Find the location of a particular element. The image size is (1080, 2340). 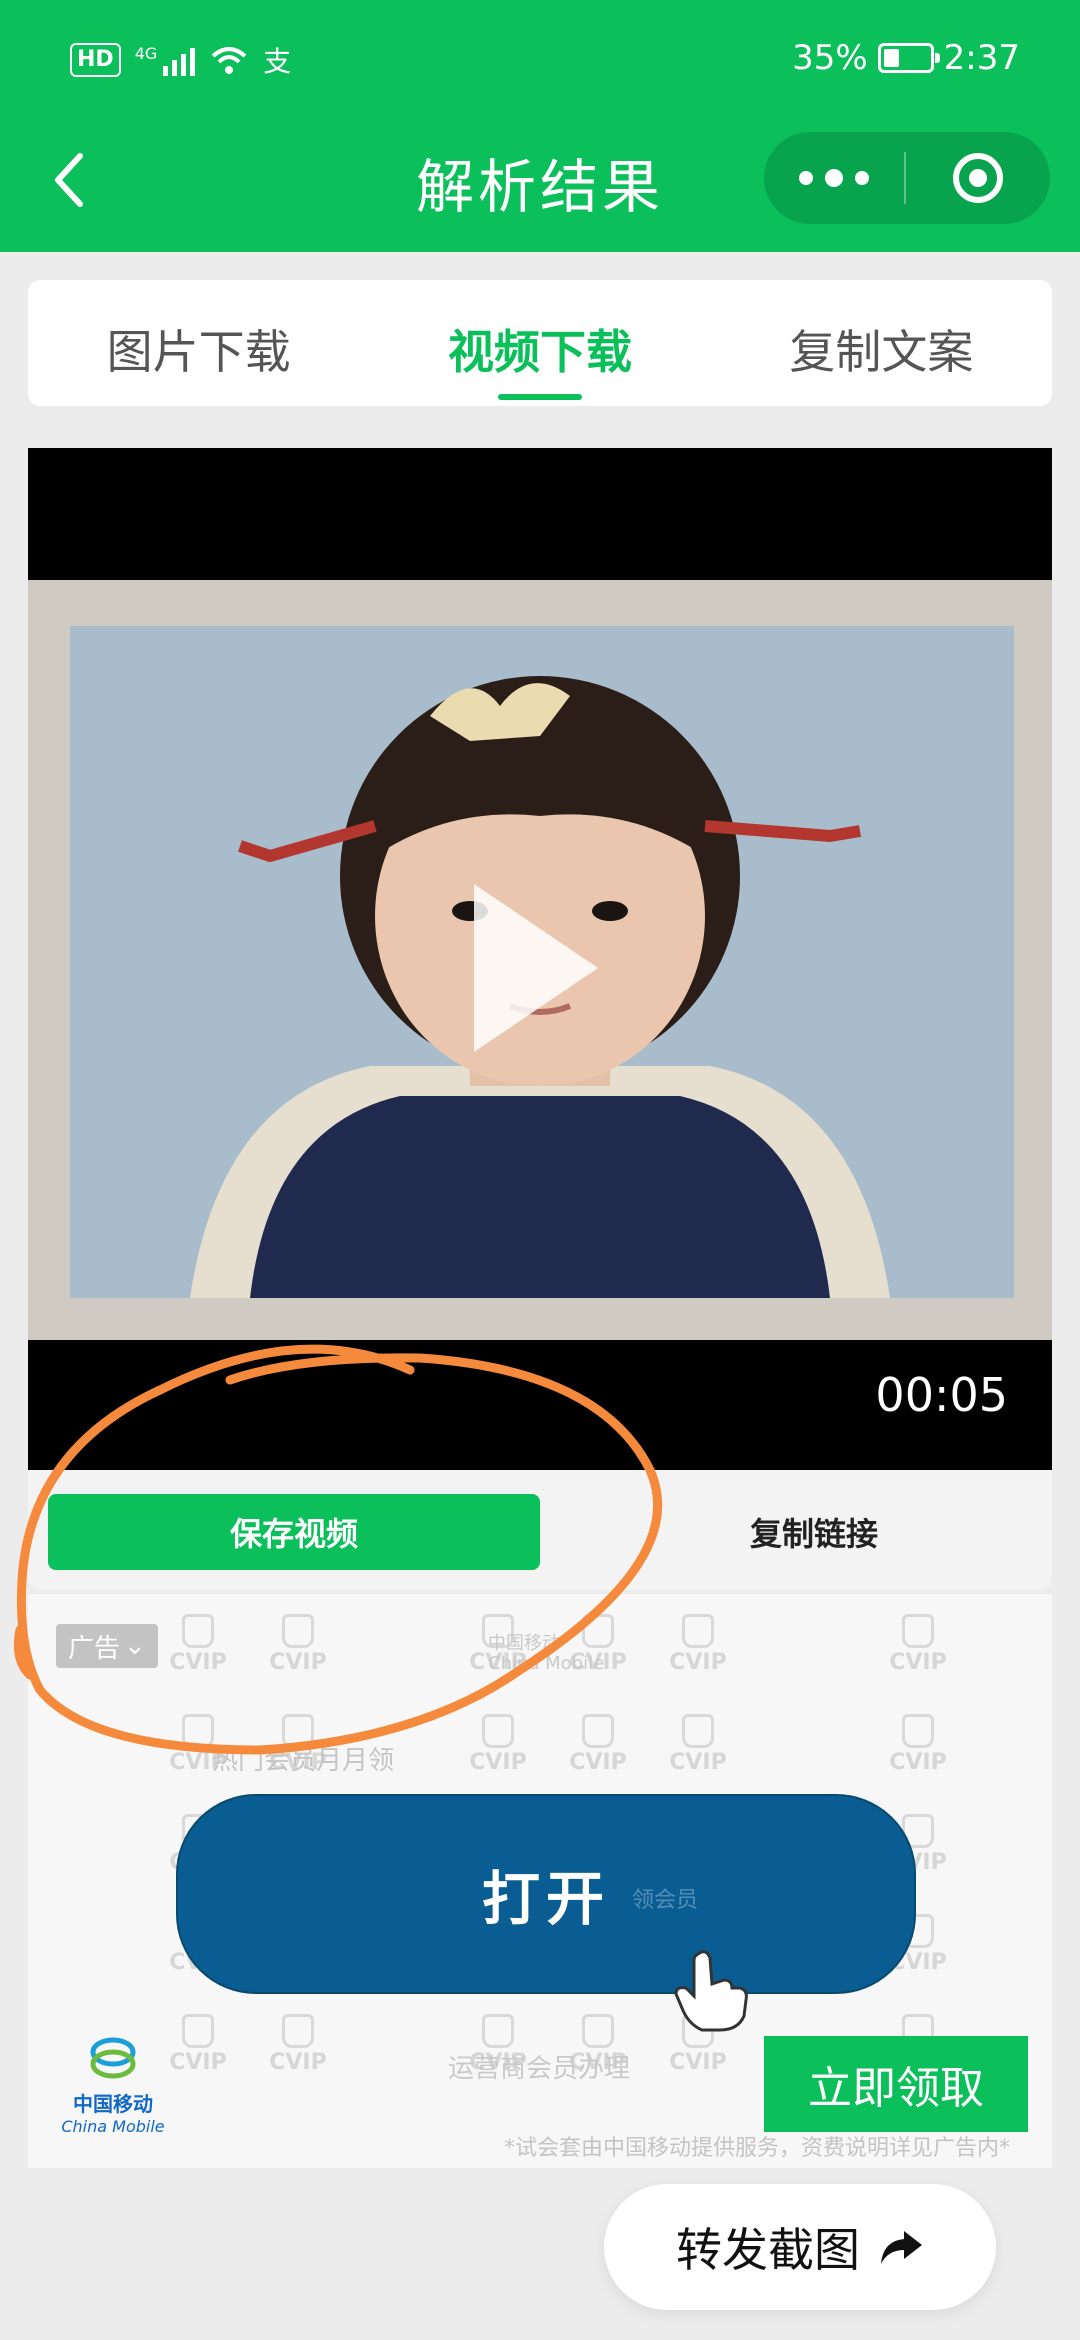

play-button is located at coordinates (536, 968).